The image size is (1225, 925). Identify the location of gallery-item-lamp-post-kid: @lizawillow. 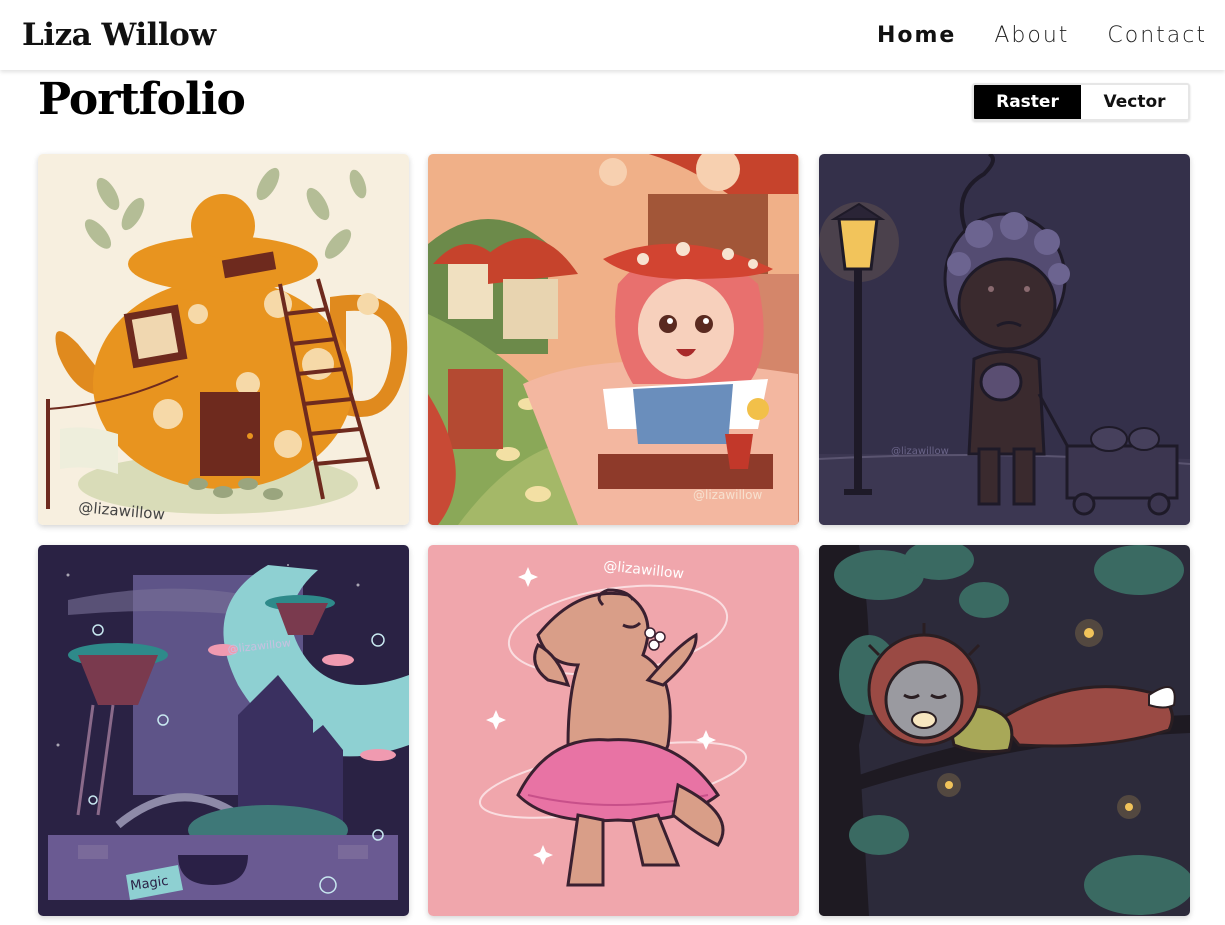
(1004, 339).